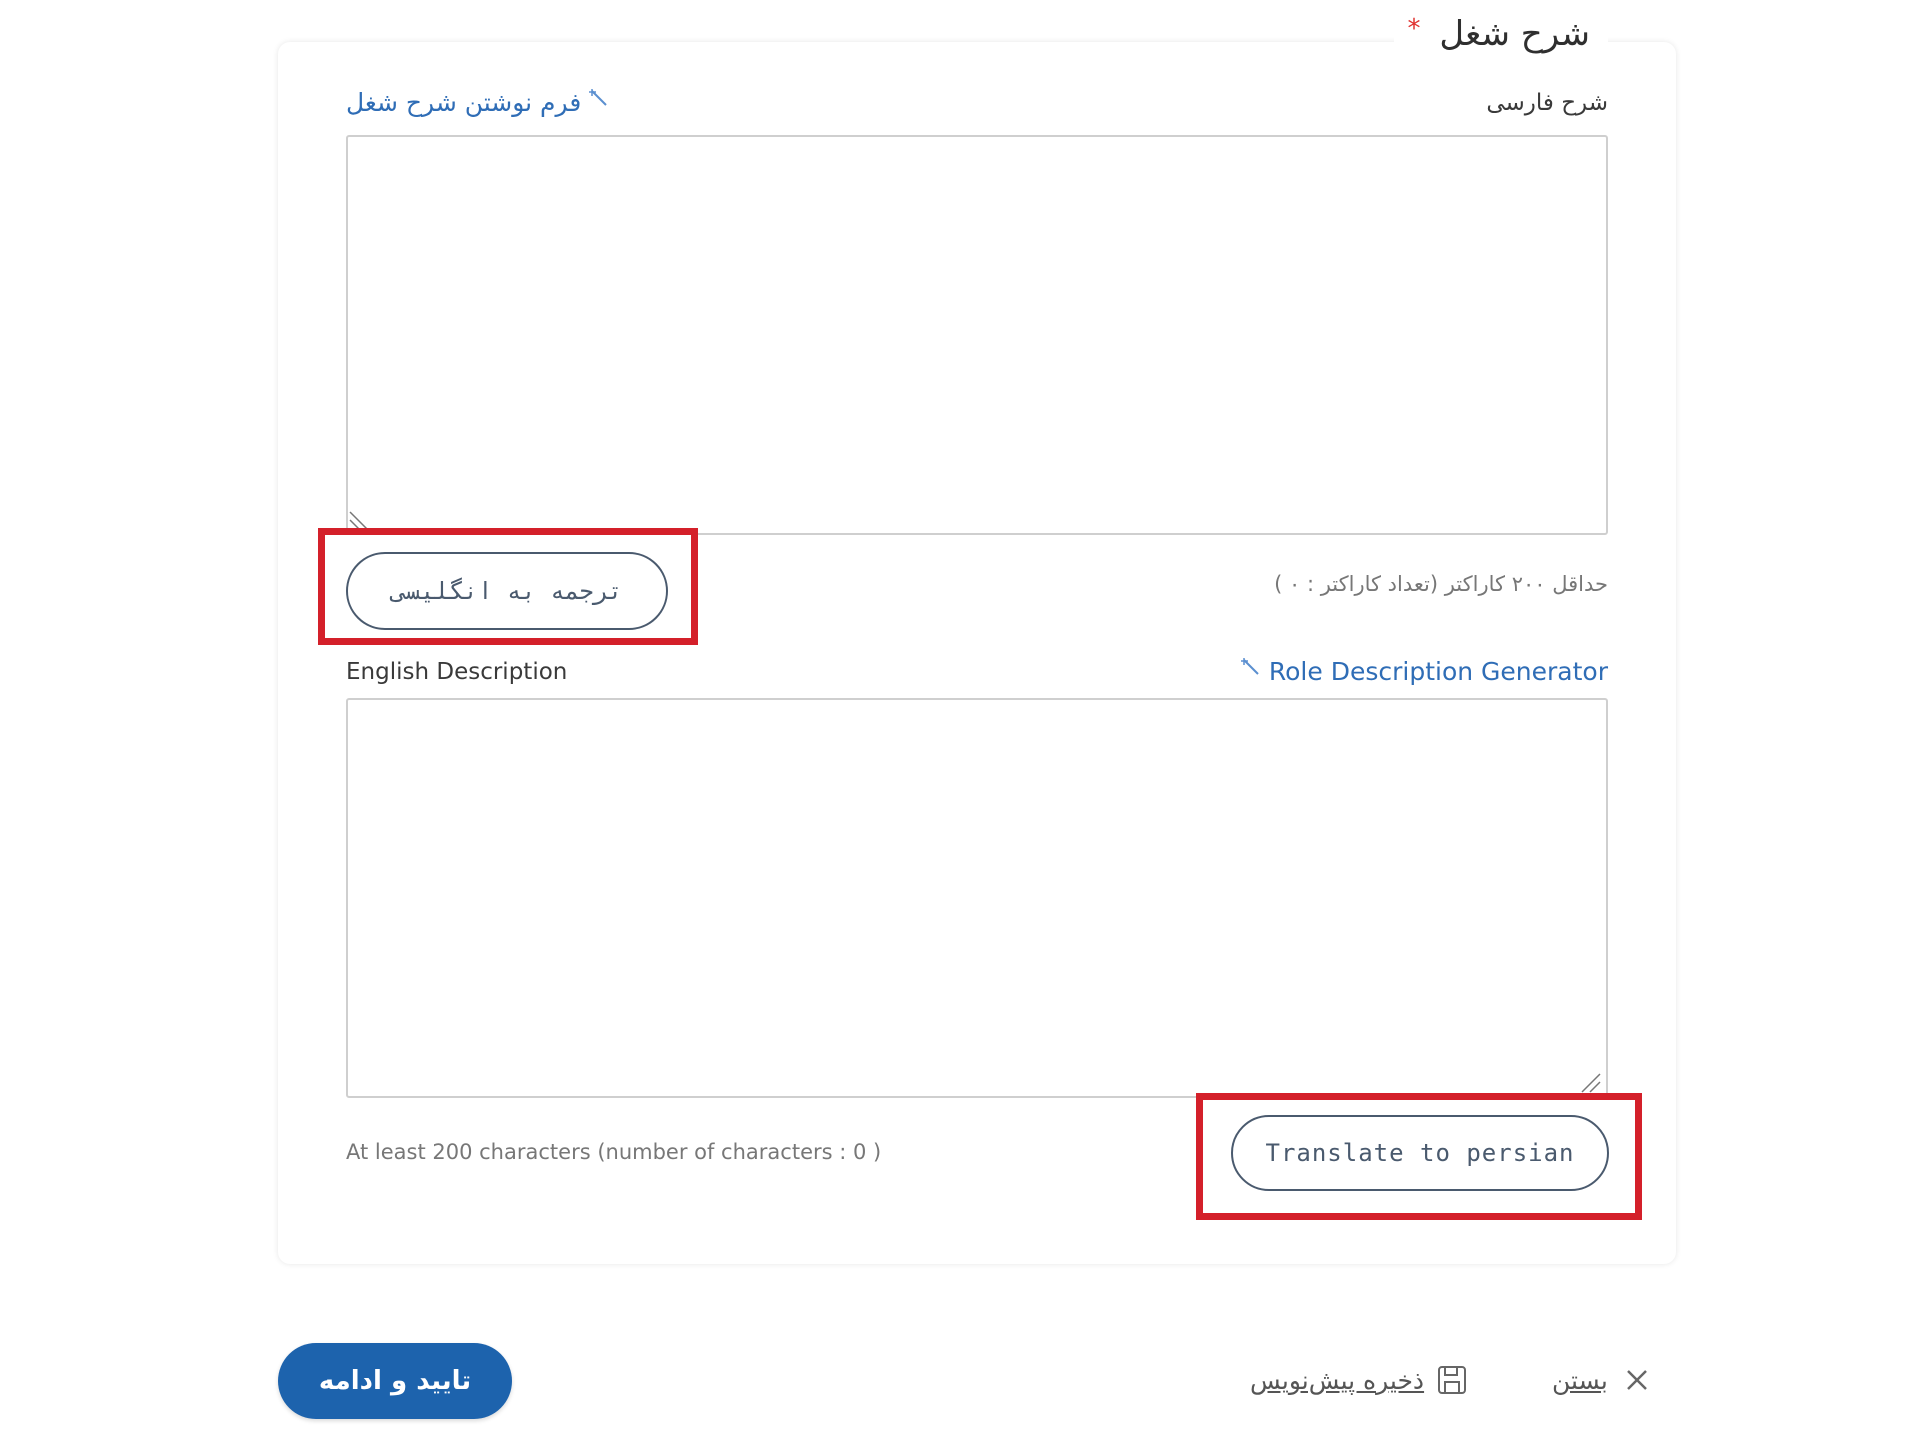 This screenshot has height=1441, width=1920. Describe the element at coordinates (1420, 1153) in the screenshot. I see `translate-to-persian-button: Translate to persian` at that location.